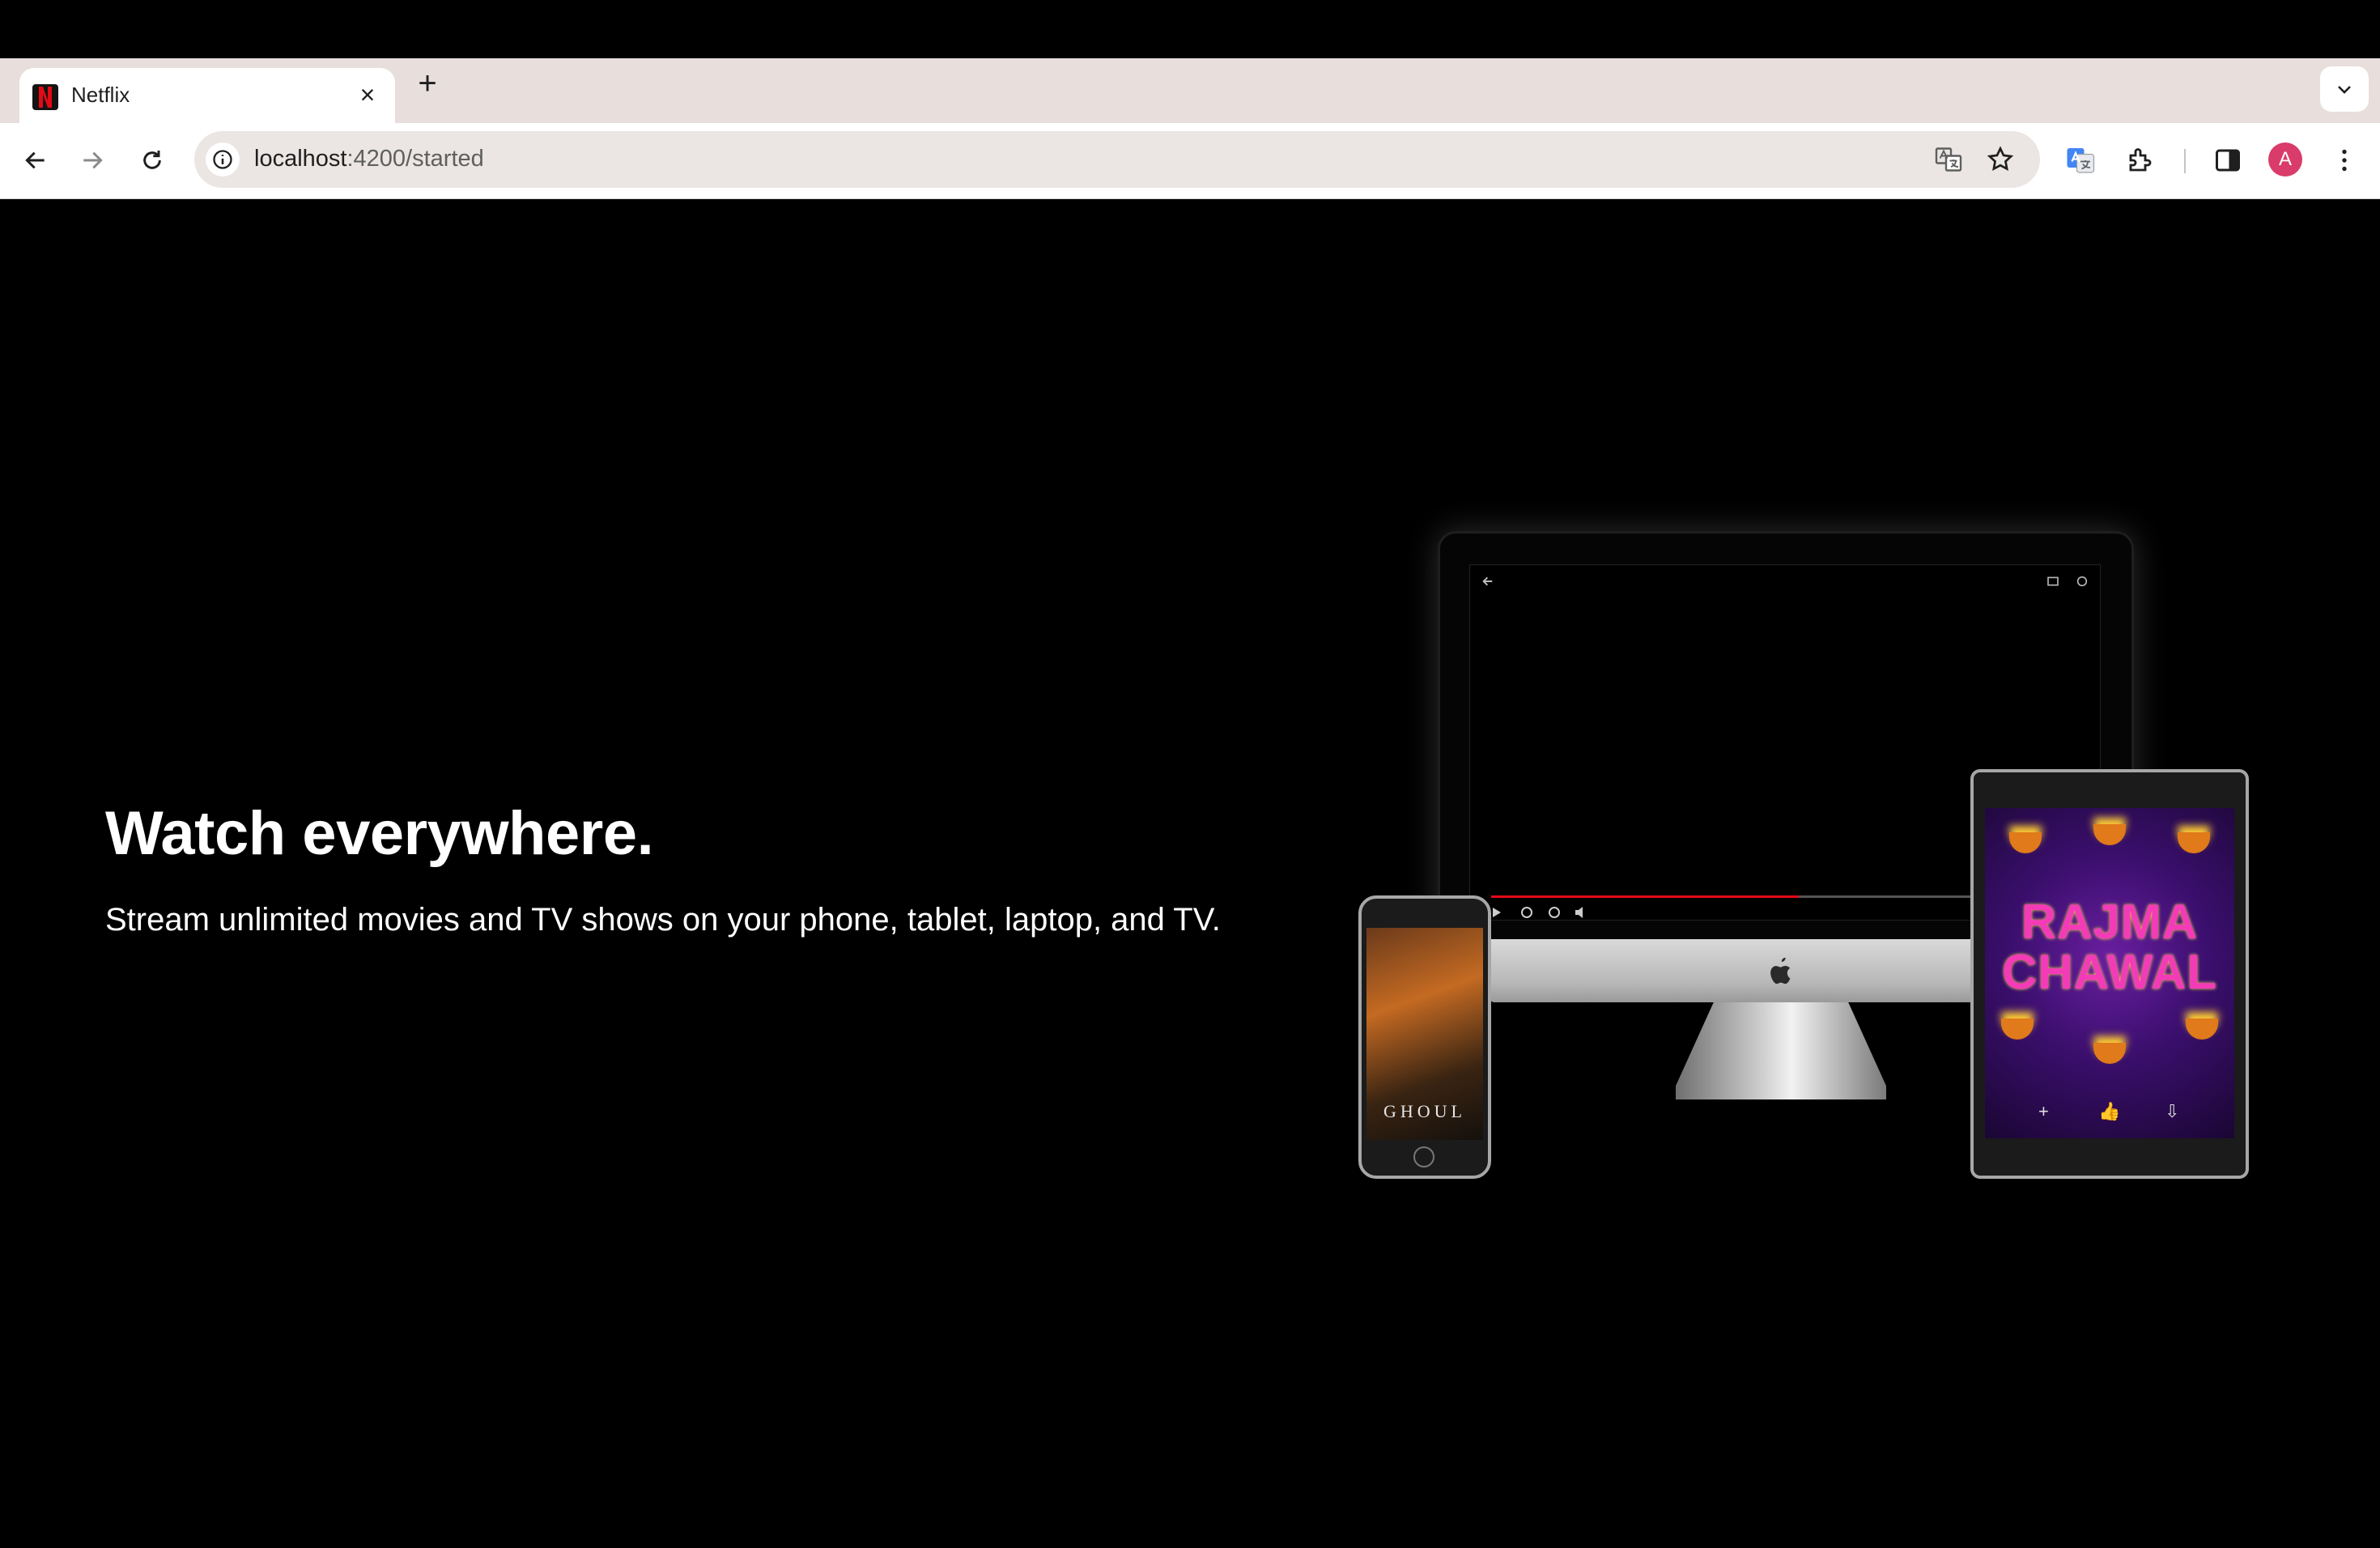  What do you see at coordinates (379, 834) in the screenshot?
I see `page-title: Watch everywhere.` at bounding box center [379, 834].